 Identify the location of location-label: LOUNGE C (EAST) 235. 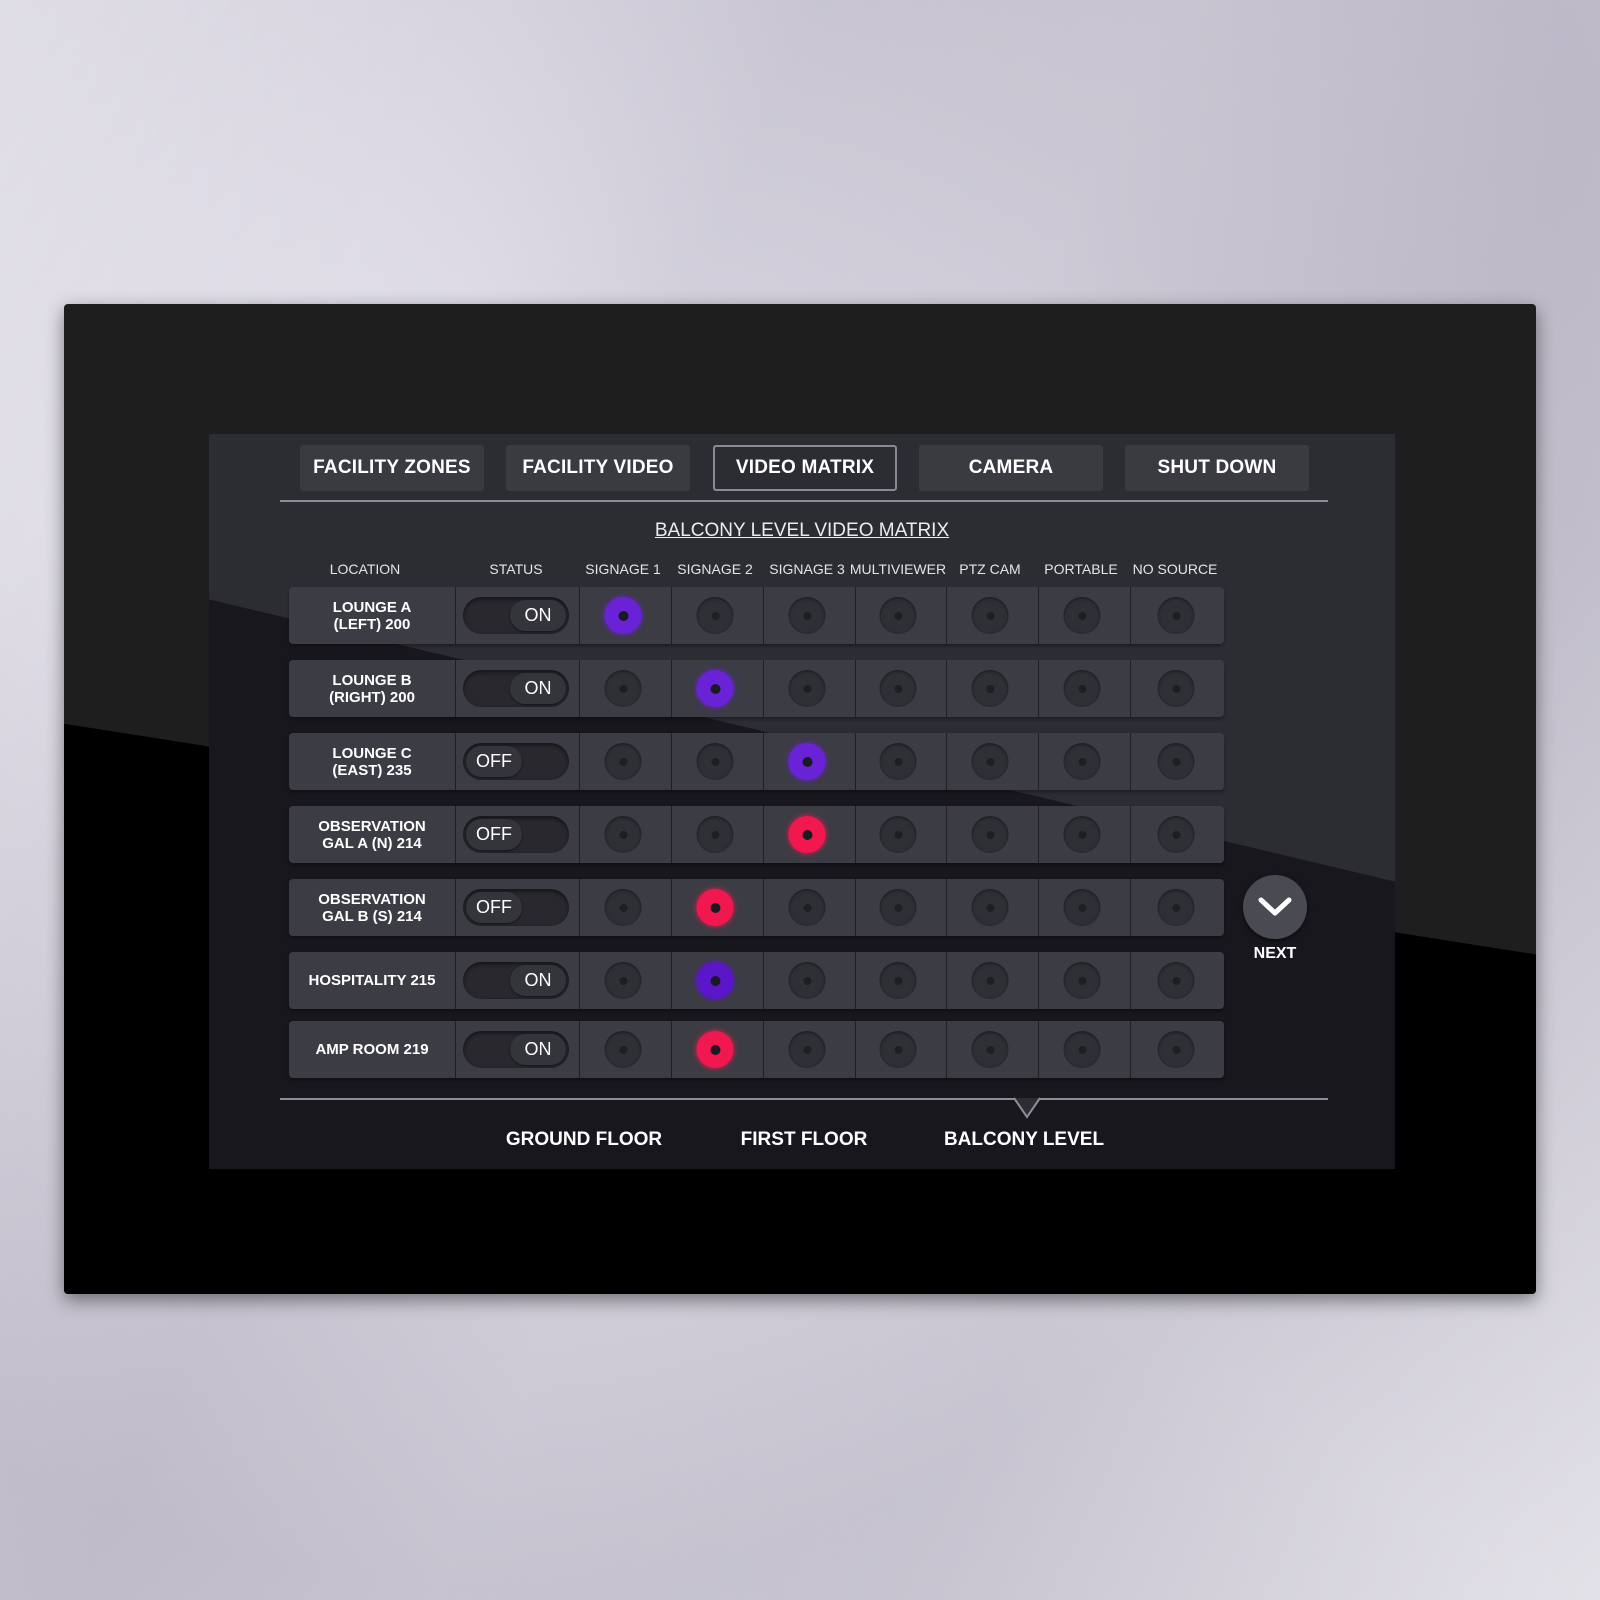
(372, 761).